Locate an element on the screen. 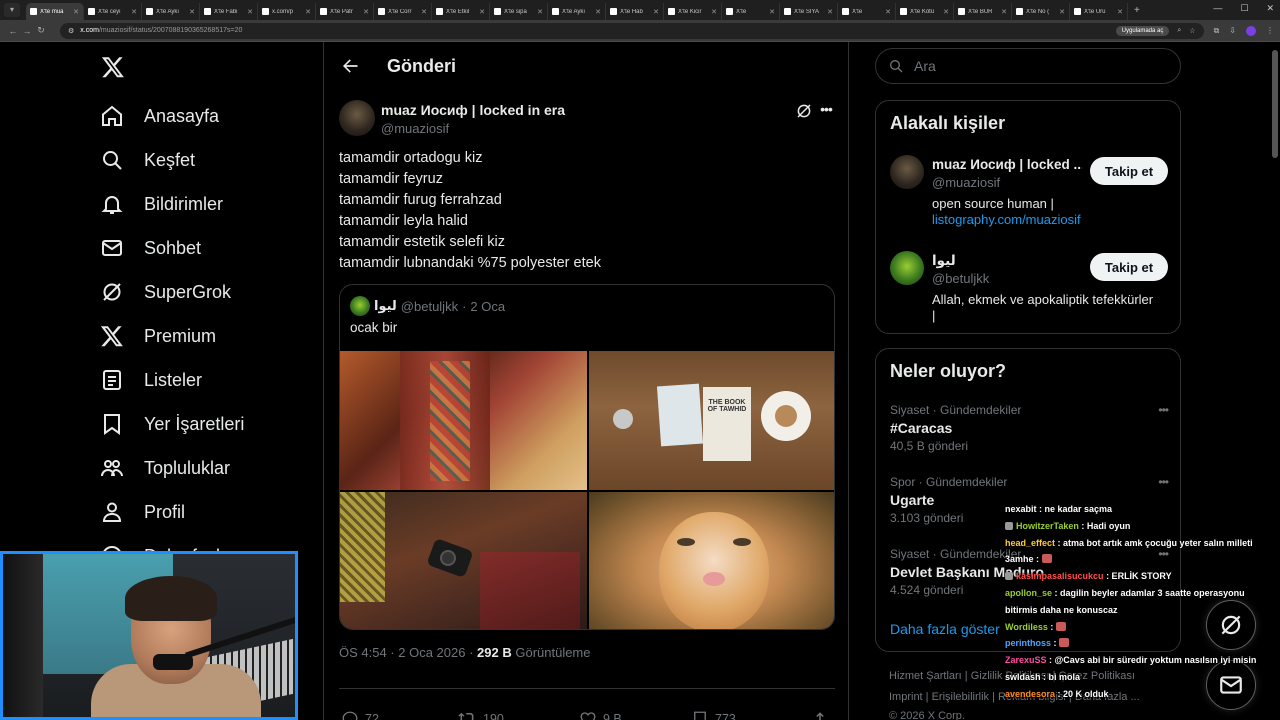  browser-menu-icon: ⋮ is located at coordinates (1270, 30).